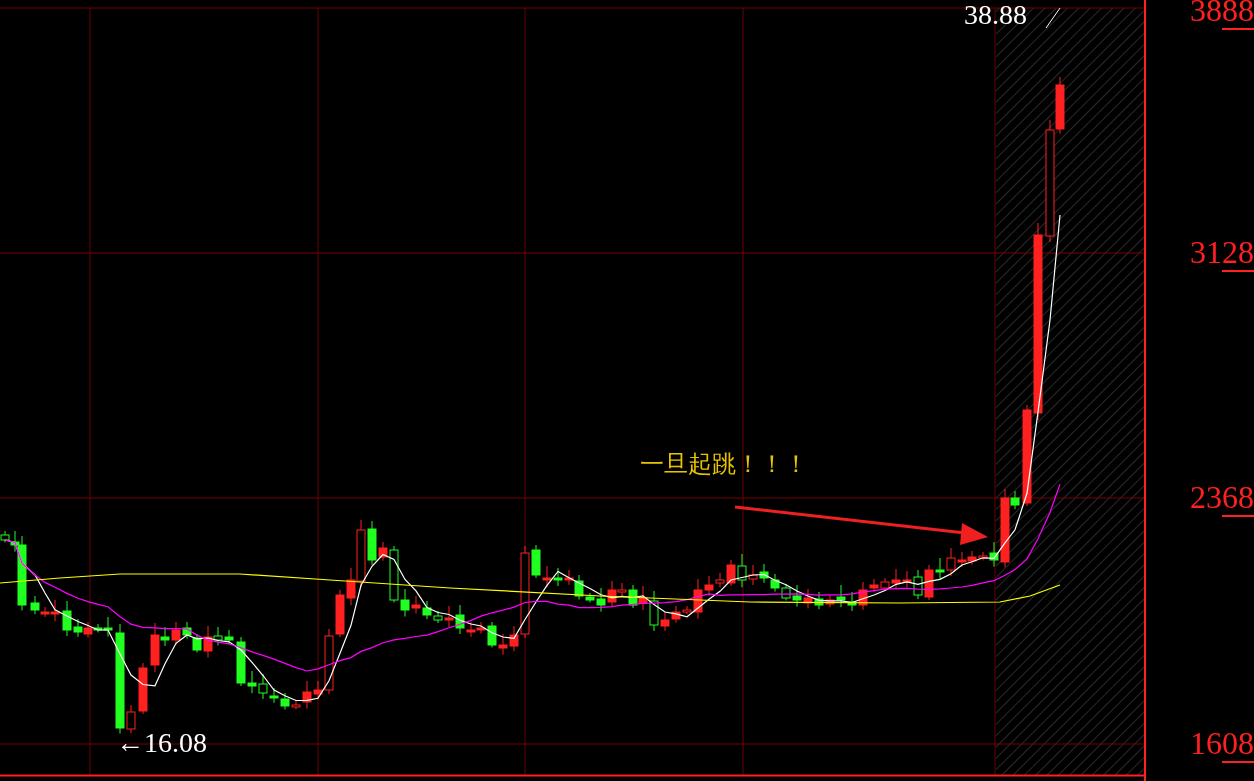 The width and height of the screenshot is (1254, 781). What do you see at coordinates (1222, 498) in the screenshot?
I see `axis-label: 2368` at bounding box center [1222, 498].